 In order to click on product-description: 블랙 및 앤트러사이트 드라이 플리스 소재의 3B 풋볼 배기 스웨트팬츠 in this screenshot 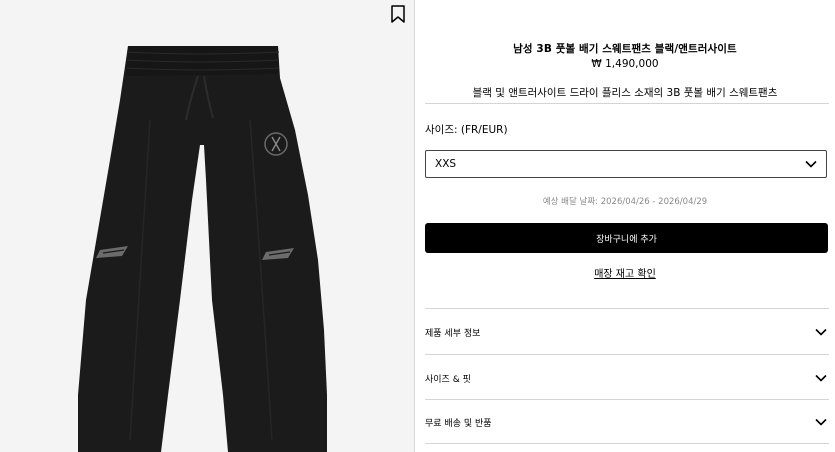, I will do `click(625, 93)`.